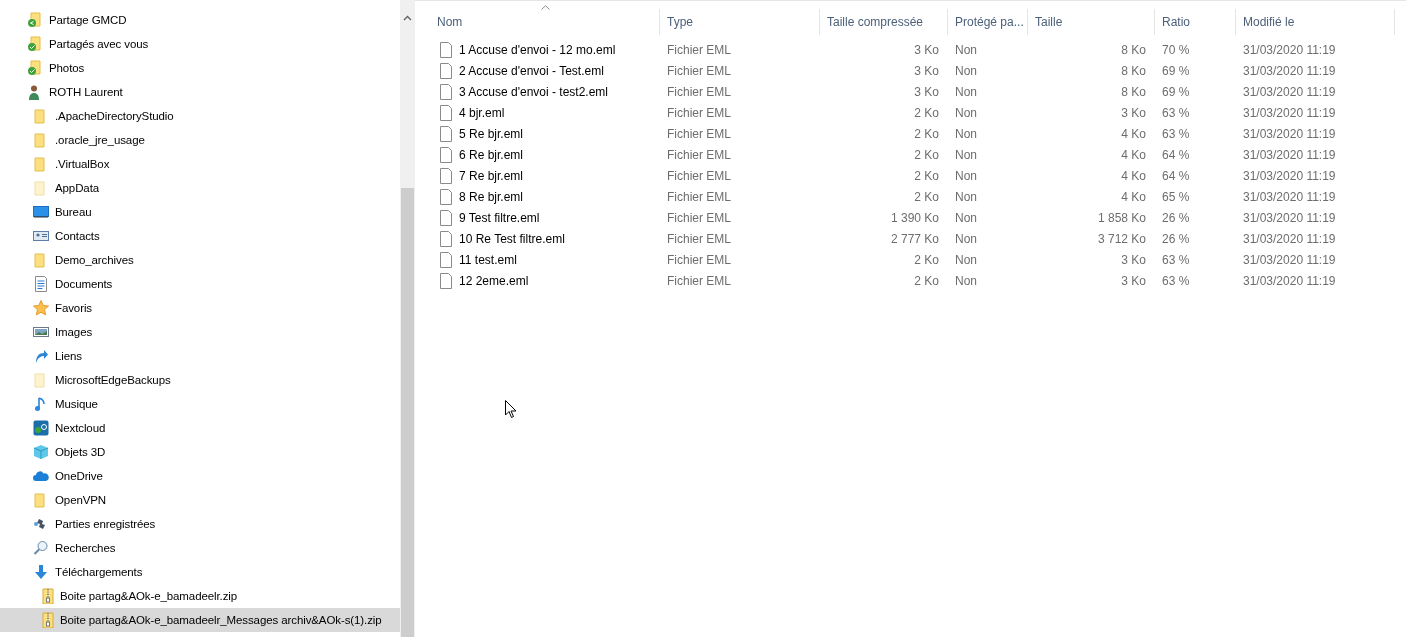 This screenshot has height=637, width=1406. I want to click on sort-caret-icon, so click(545, 7).